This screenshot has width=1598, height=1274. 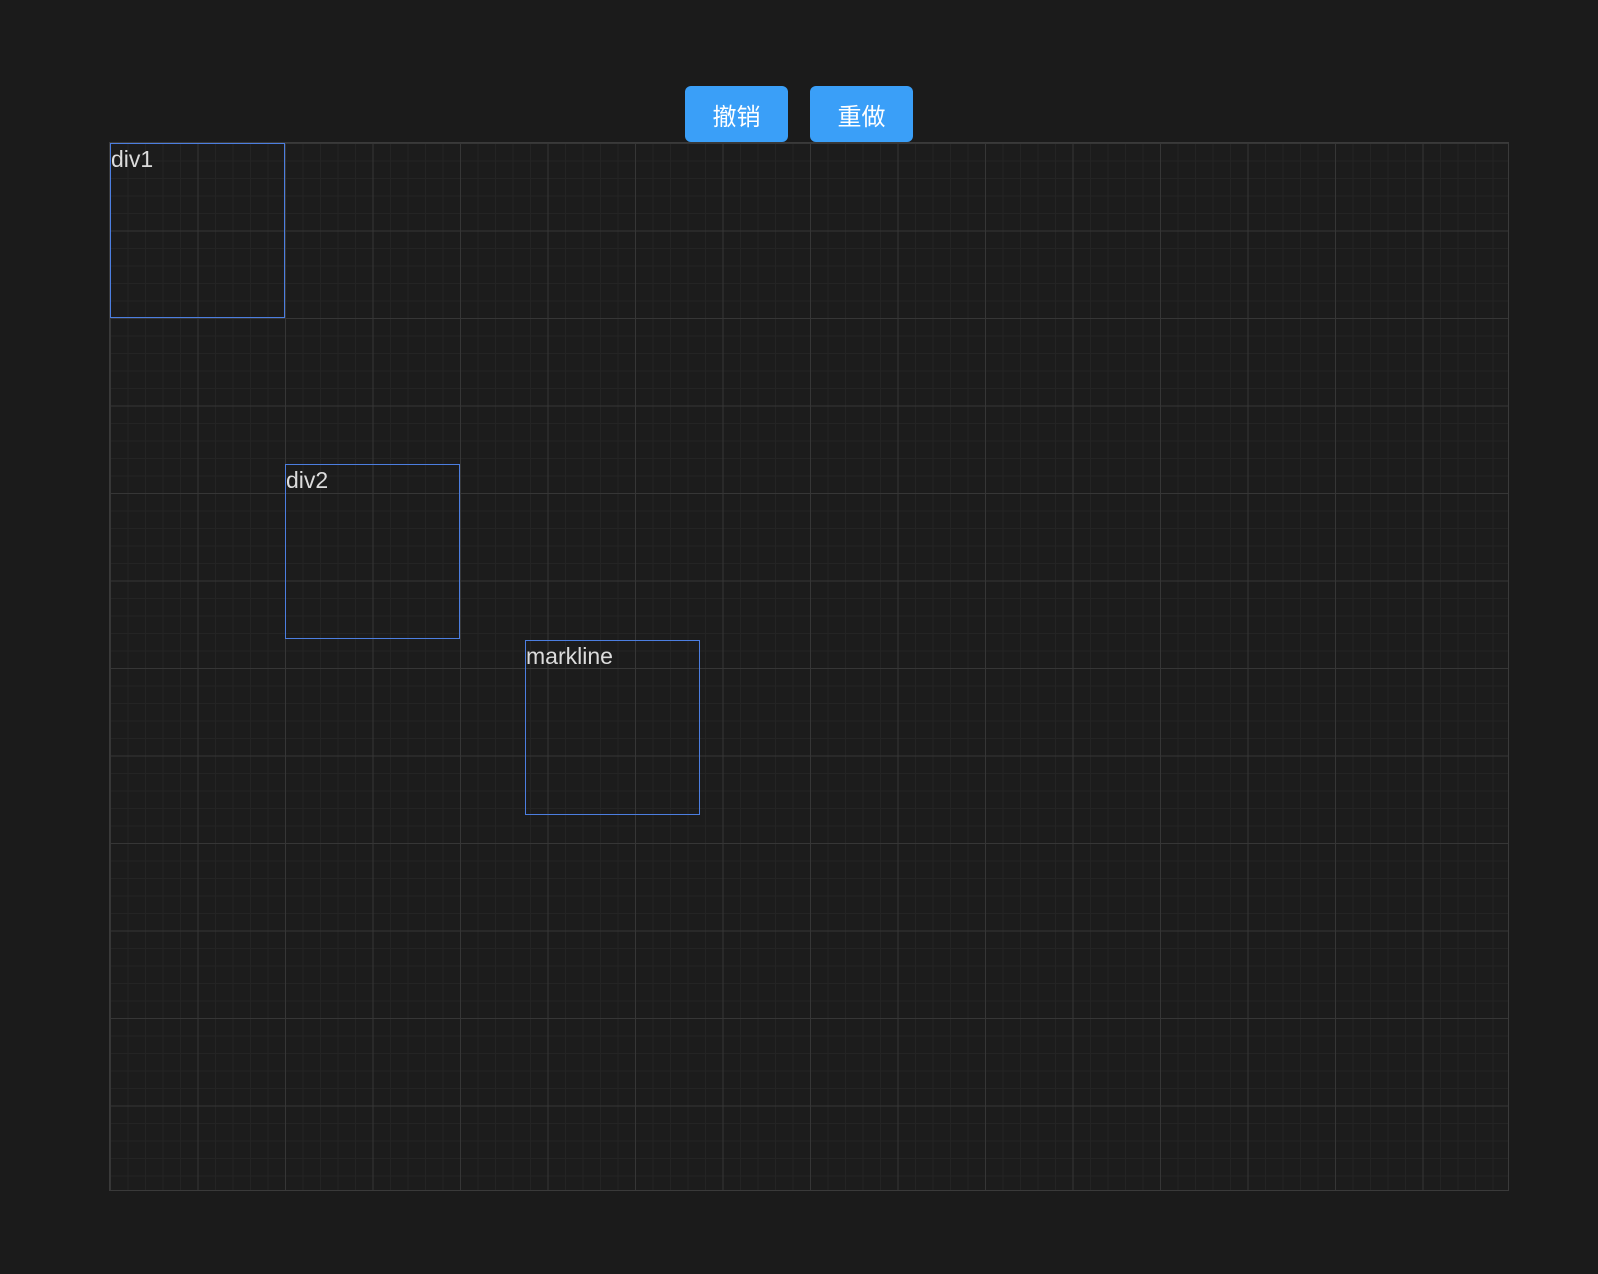 I want to click on toolbar: 撤销 重做, so click(x=799, y=114).